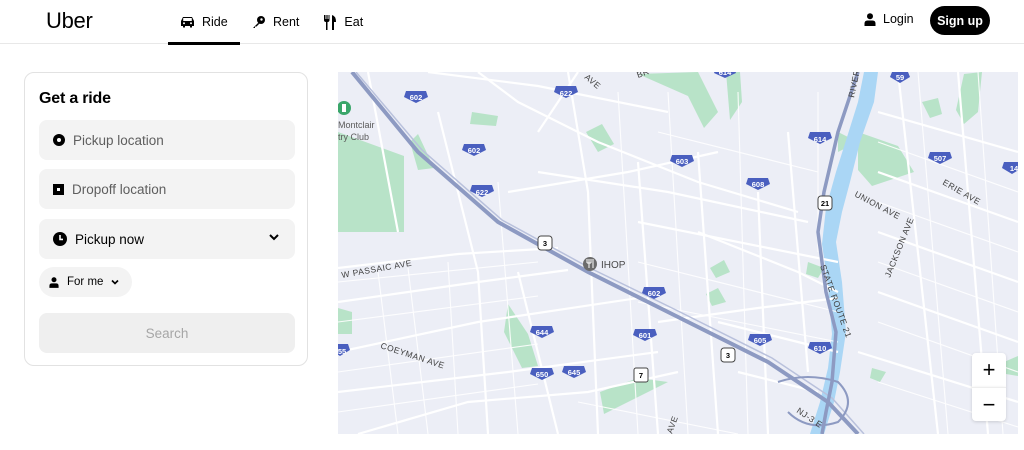 The image size is (1024, 450). I want to click on key-icon, so click(259, 22).